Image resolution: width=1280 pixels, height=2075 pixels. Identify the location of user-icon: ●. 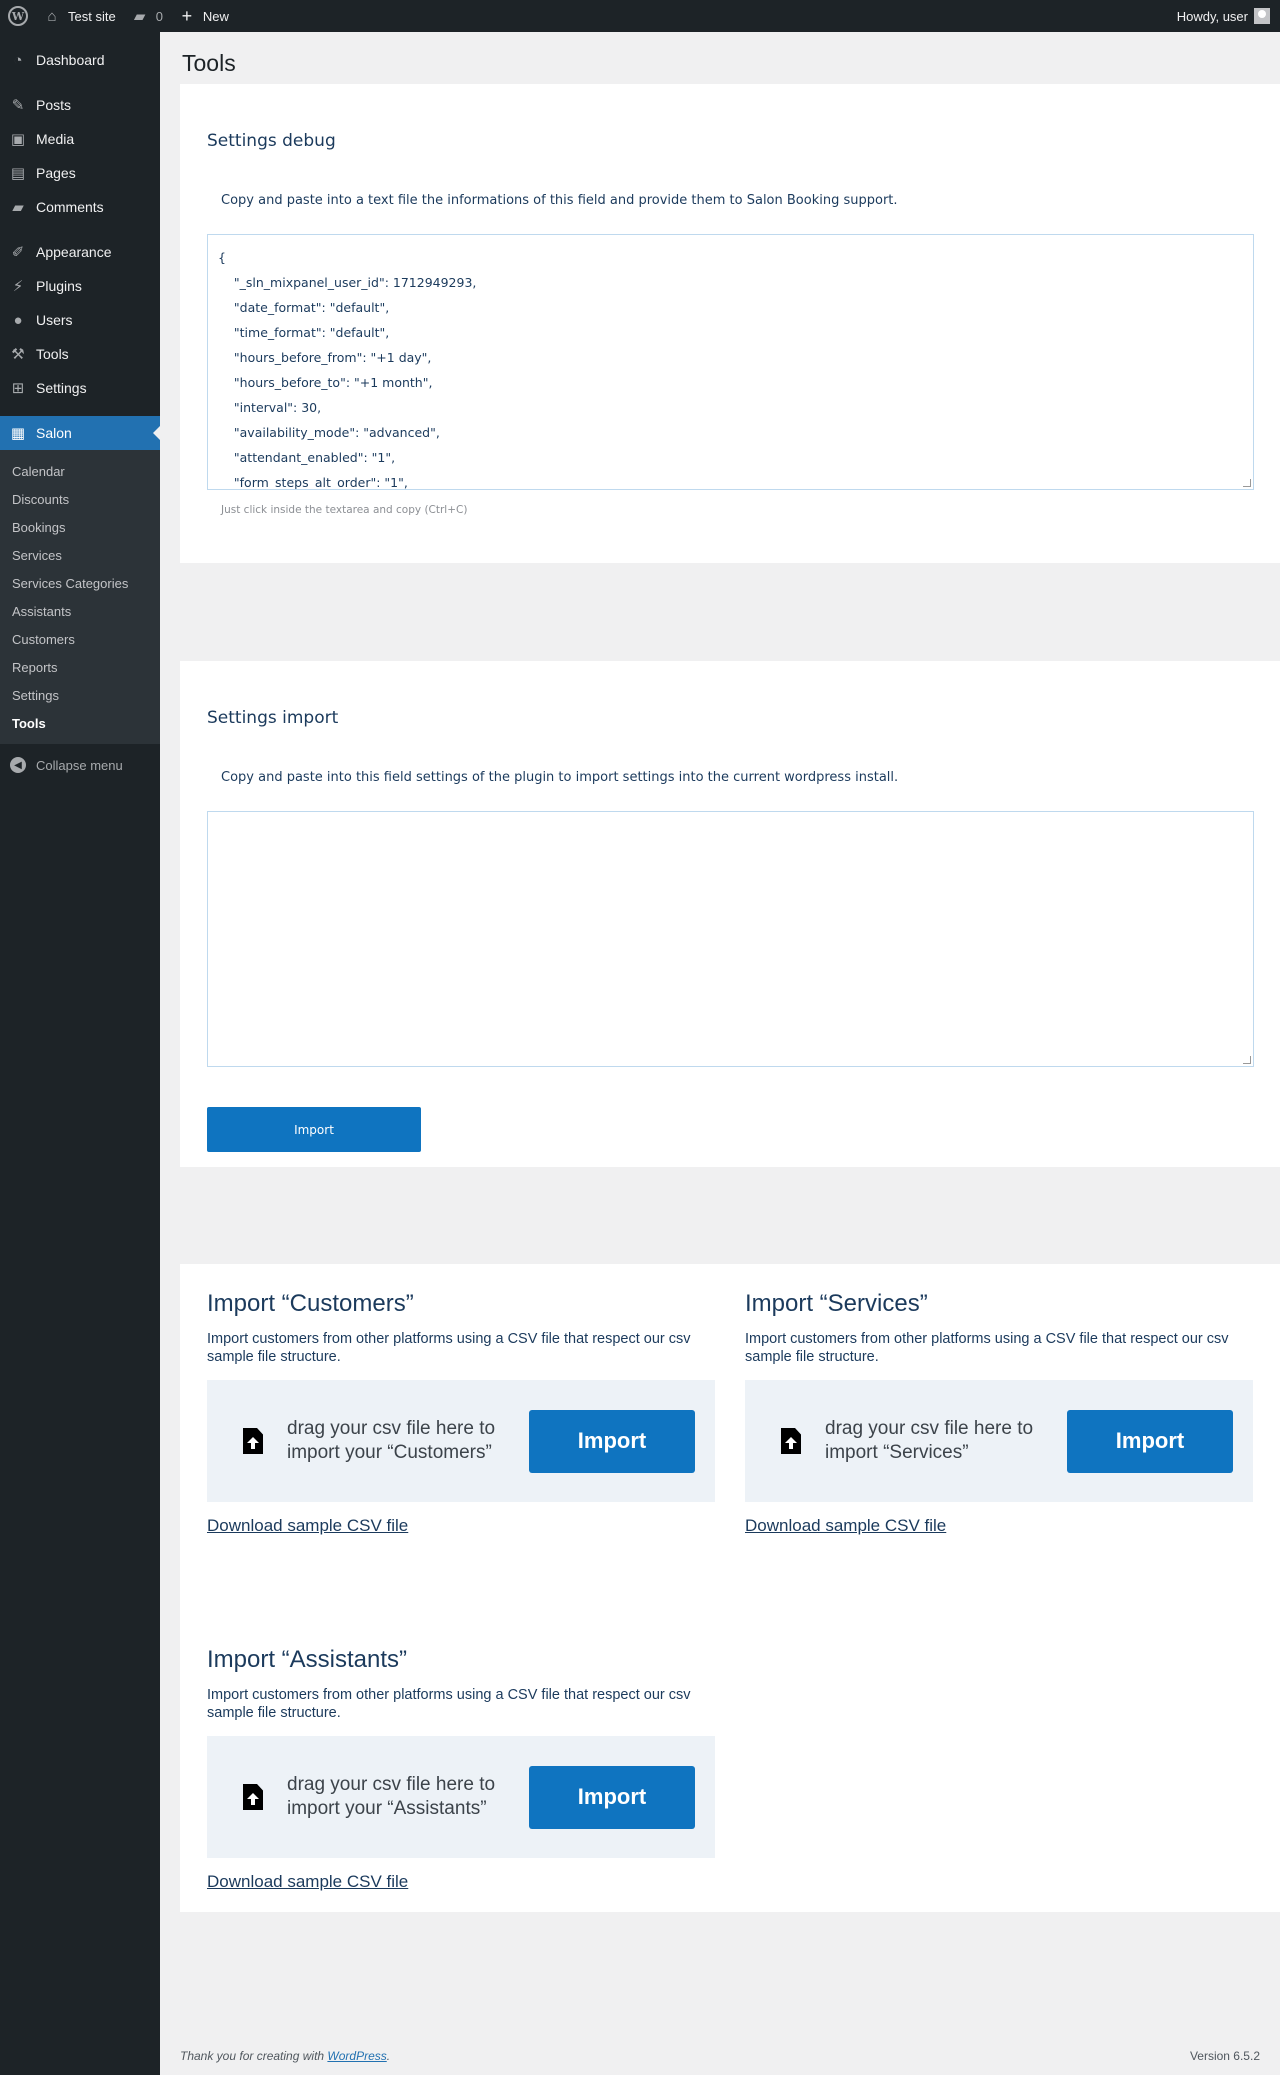
(18, 320).